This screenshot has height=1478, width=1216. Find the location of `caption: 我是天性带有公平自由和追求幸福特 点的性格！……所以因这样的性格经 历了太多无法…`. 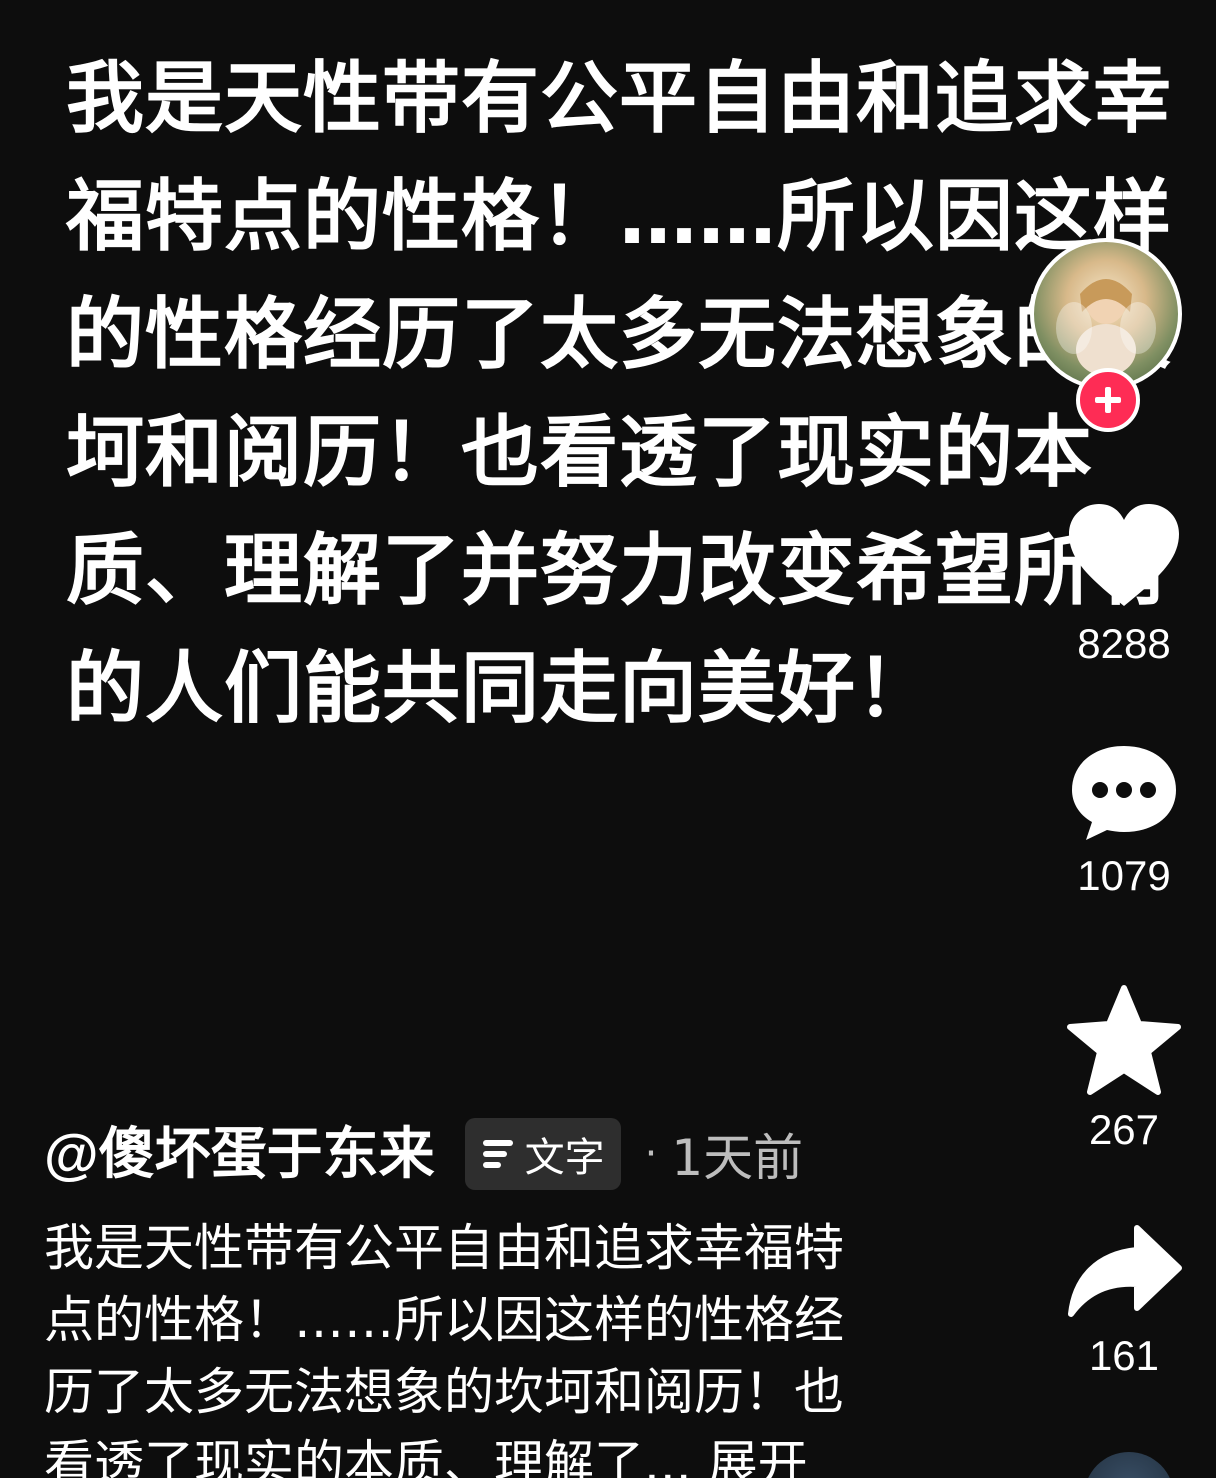

caption: 我是天性带有公平自由和追求幸福特 点的性格！……所以因这样的性格经 历了太多无法… is located at coordinates (464, 1345).